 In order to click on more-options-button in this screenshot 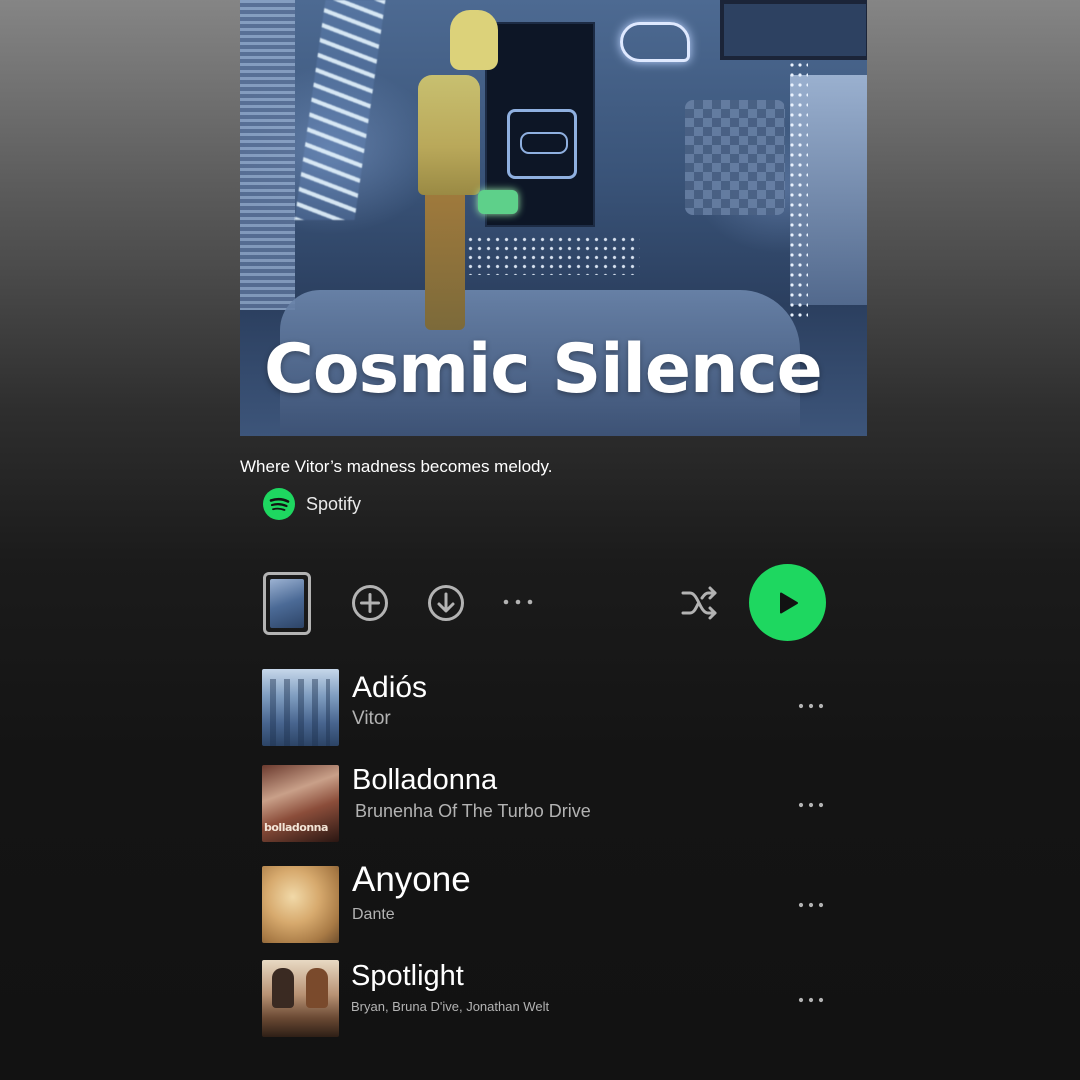, I will do `click(518, 602)`.